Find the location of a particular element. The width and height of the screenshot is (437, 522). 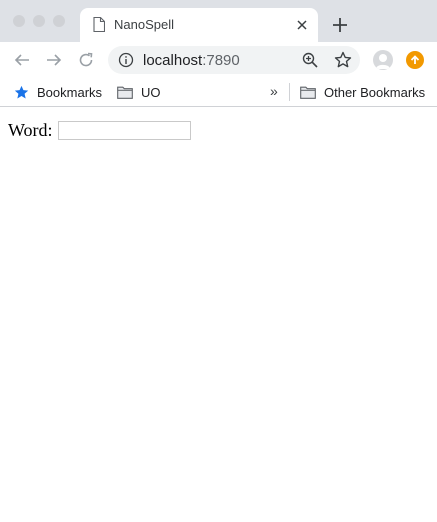

bookmark-folder-other: Other Bookmarks is located at coordinates (362, 92).